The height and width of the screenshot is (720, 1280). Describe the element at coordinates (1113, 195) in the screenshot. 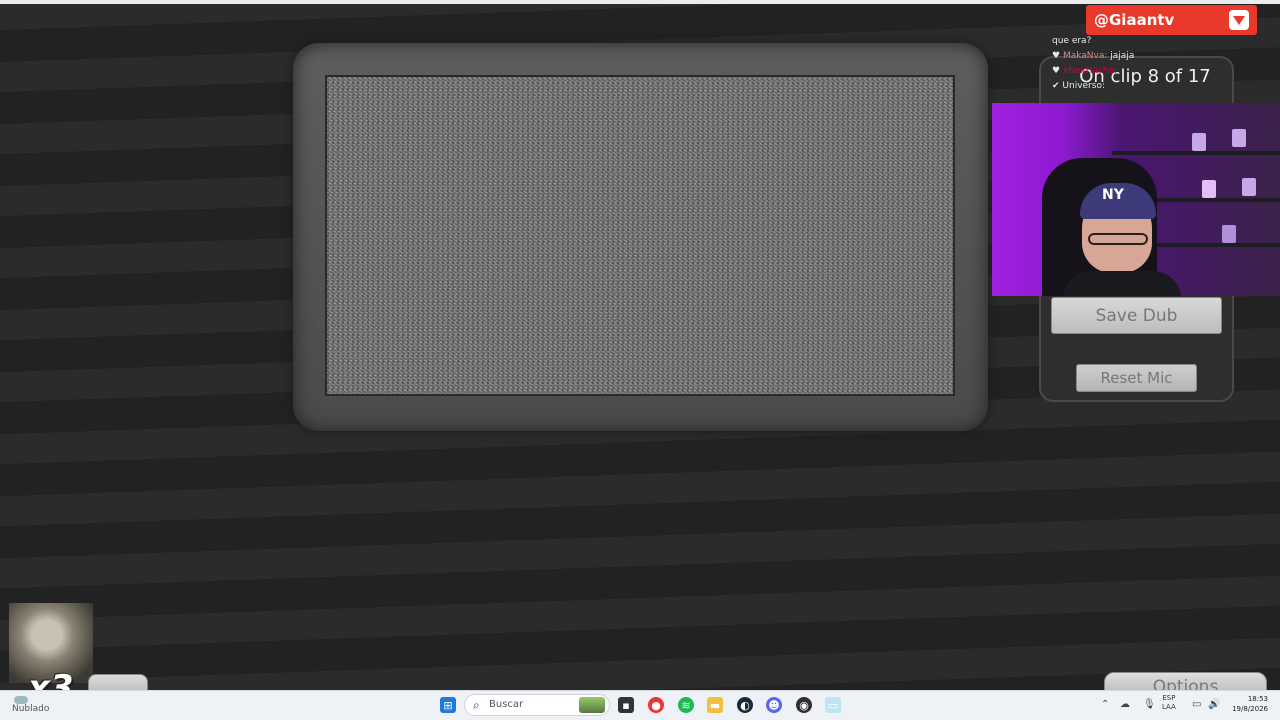

I see `cap-logo: NY` at that location.